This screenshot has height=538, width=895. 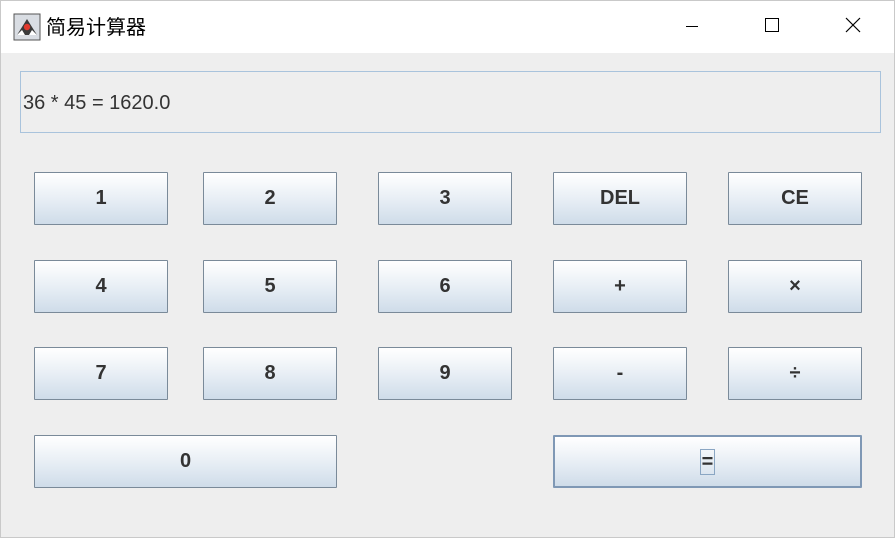 What do you see at coordinates (795, 373) in the screenshot?
I see `divide-button: ÷` at bounding box center [795, 373].